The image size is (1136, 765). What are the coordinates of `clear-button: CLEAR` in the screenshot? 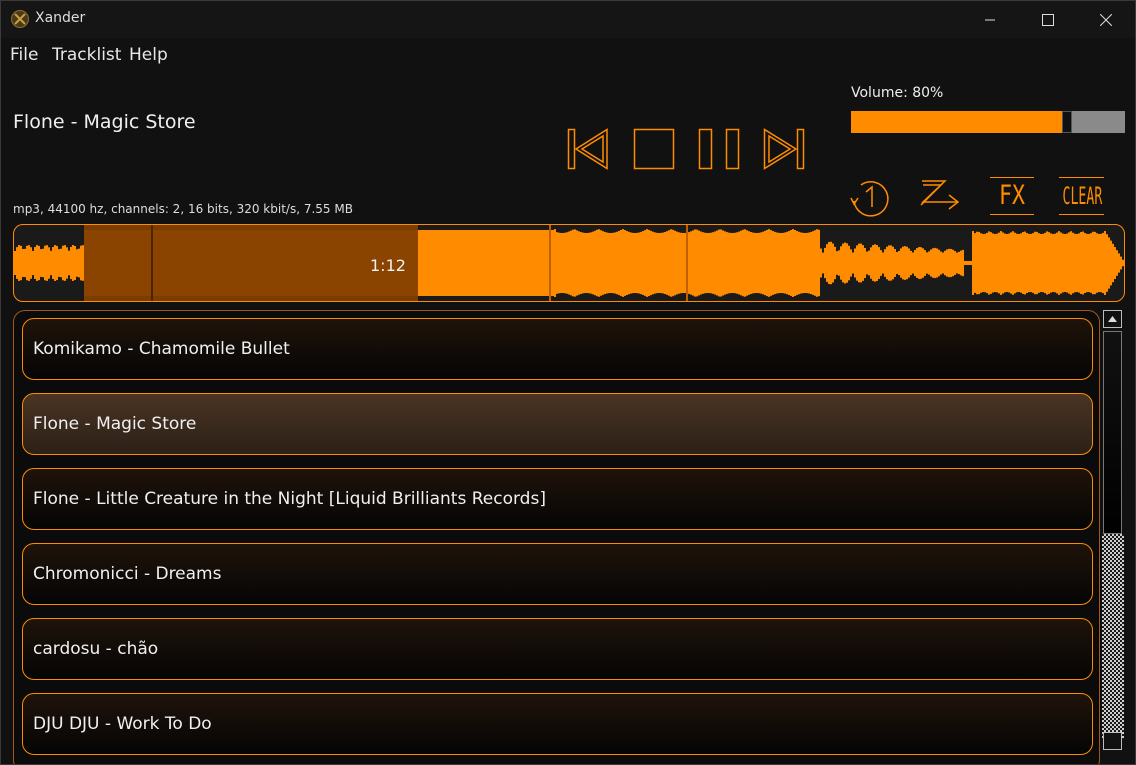 It's located at (1081, 197).